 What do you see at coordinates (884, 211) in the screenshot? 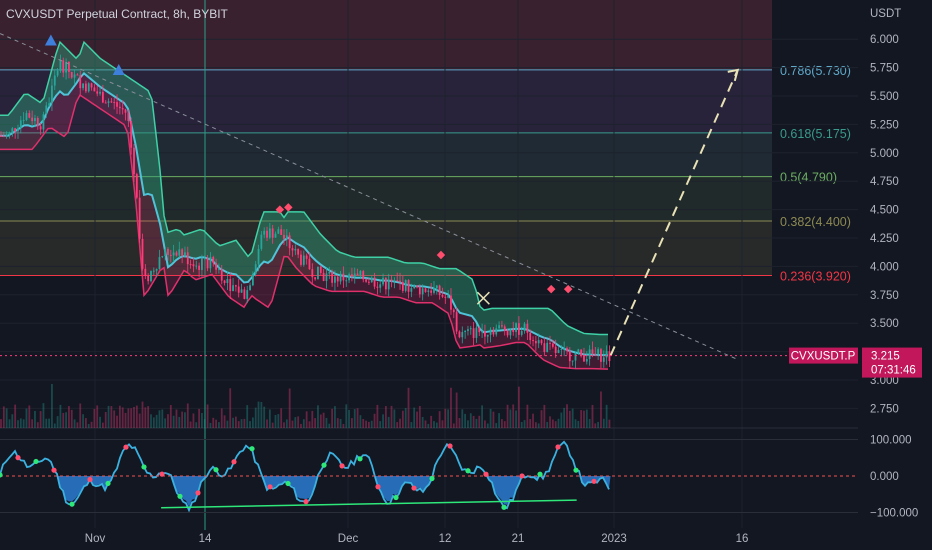
I see `price-tick-label: 4.500` at bounding box center [884, 211].